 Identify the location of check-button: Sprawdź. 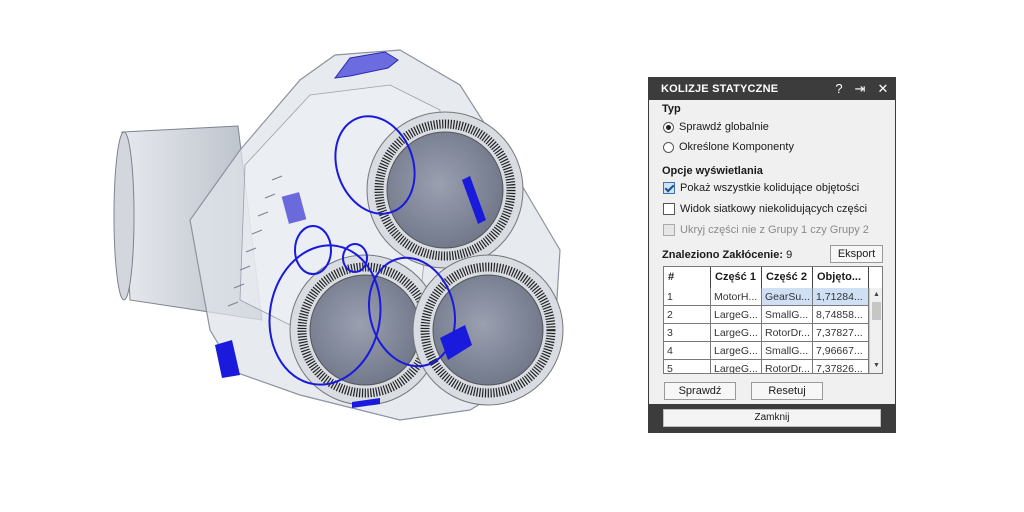
(700, 391).